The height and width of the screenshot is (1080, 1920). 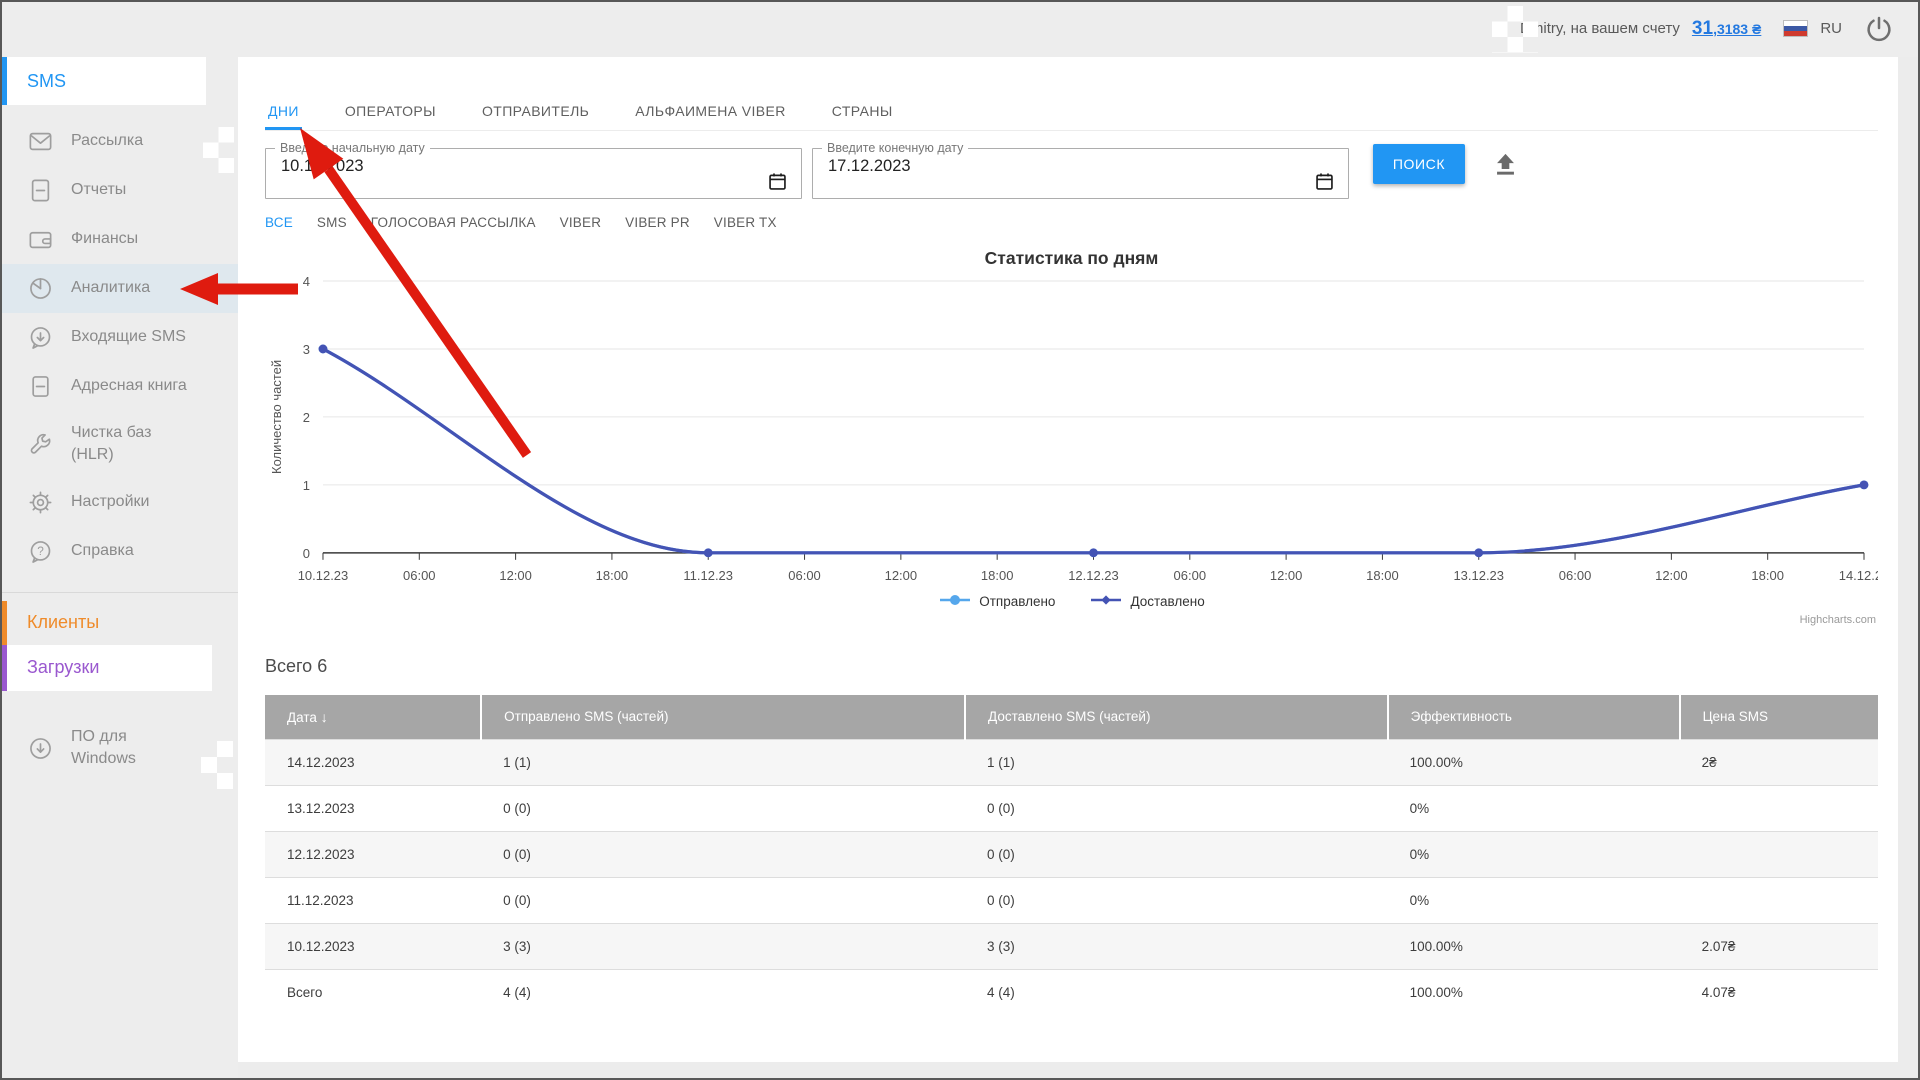 What do you see at coordinates (1778, 991) in the screenshot?
I see `table-cell: 4.07₴` at bounding box center [1778, 991].